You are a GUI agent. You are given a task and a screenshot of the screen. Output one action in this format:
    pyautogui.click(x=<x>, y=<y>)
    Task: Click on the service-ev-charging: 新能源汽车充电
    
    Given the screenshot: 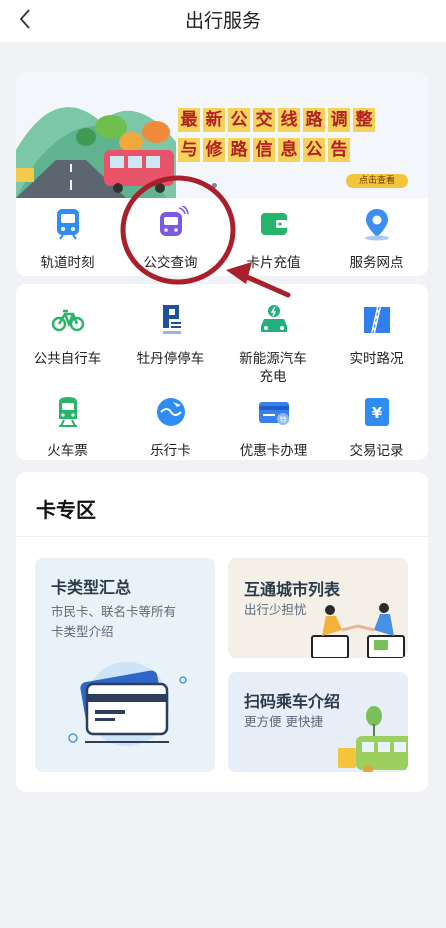 What is the action you would take?
    pyautogui.click(x=273, y=344)
    